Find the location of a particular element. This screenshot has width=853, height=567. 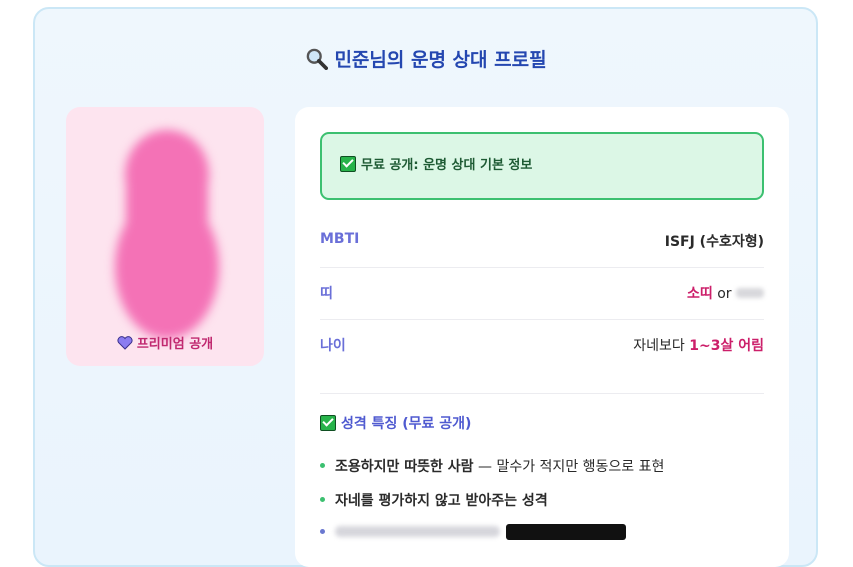

age-label: 나이 is located at coordinates (333, 346).